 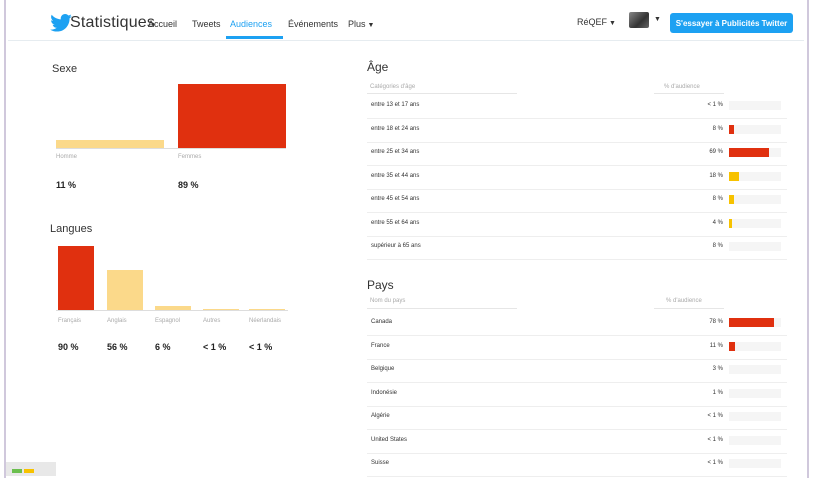 What do you see at coordinates (577, 348) in the screenshot?
I see `pays-row: France 11 %` at bounding box center [577, 348].